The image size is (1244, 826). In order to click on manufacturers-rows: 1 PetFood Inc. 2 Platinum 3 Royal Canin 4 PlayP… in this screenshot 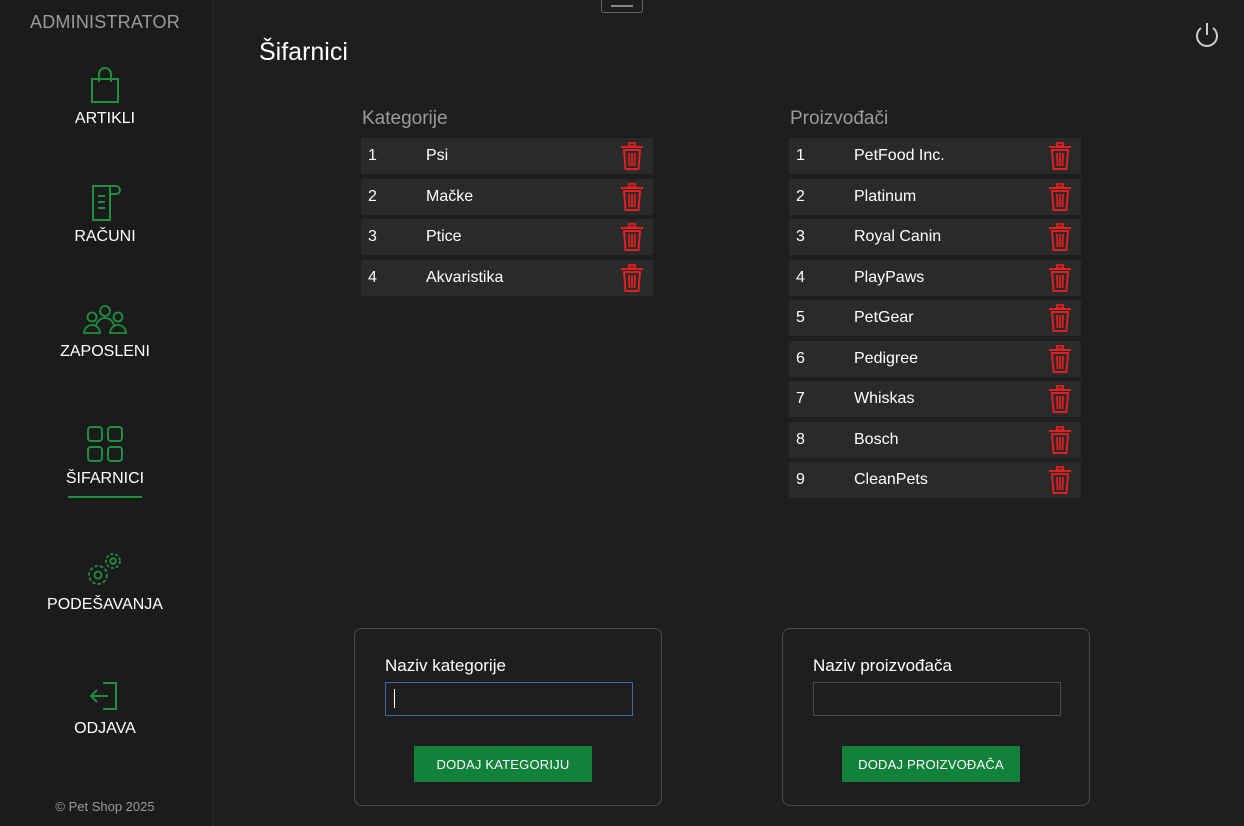, I will do `click(935, 318)`.